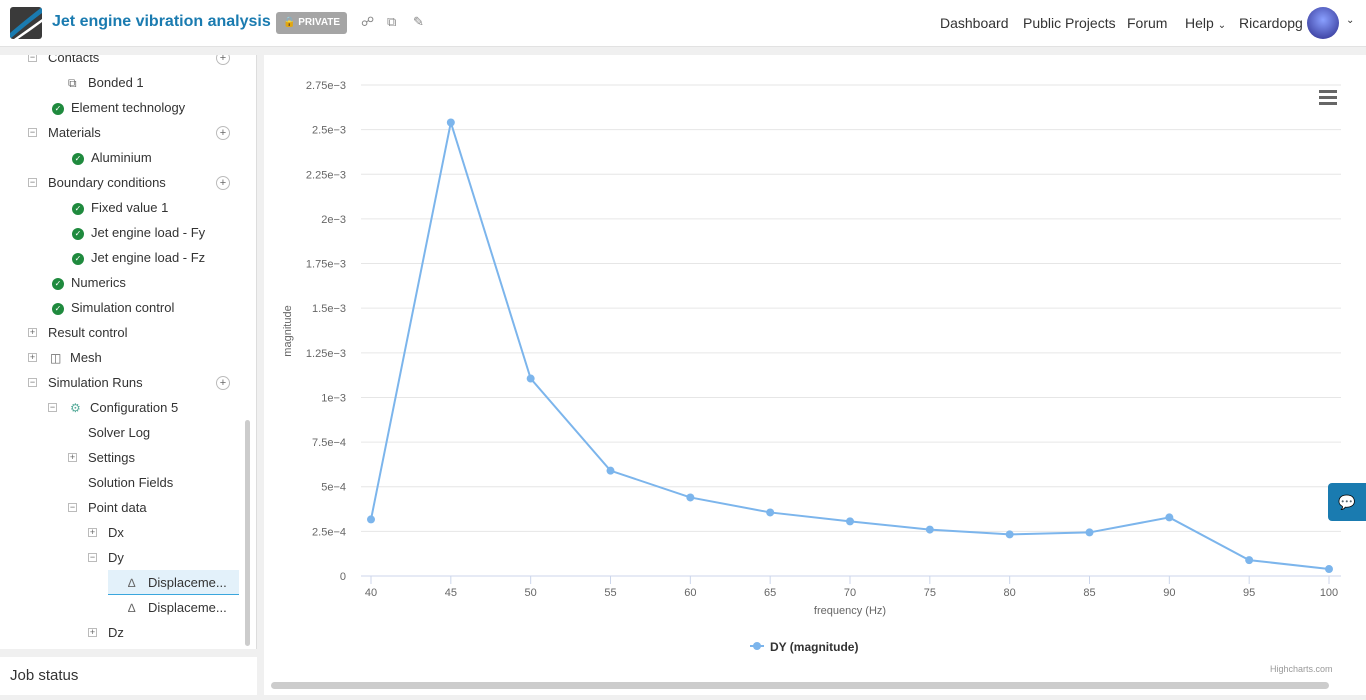 The width and height of the screenshot is (1366, 700). I want to click on nav-forum: Forum, so click(1147, 23).